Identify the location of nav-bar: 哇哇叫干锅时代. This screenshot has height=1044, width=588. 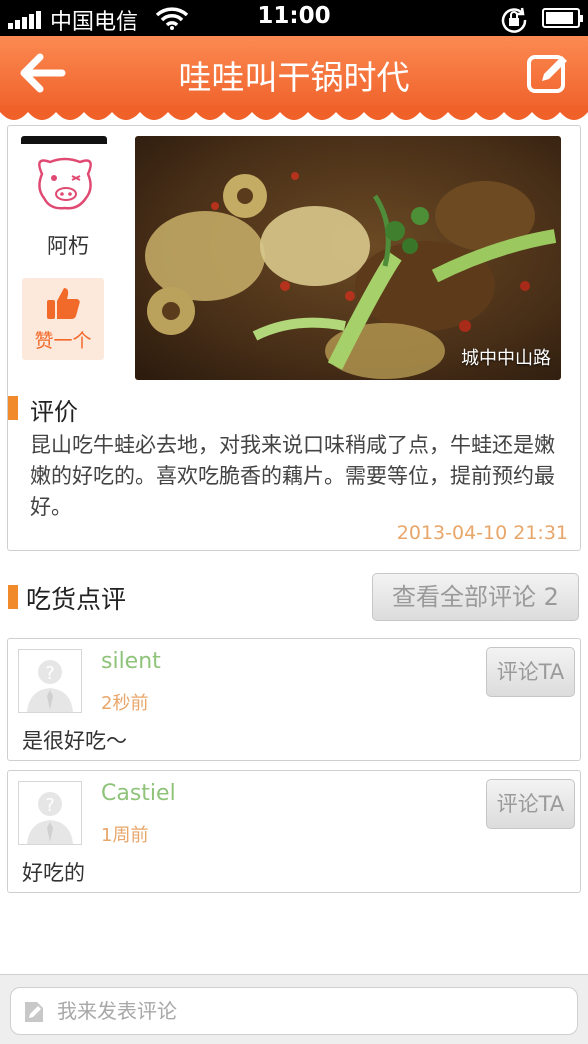
(294, 74).